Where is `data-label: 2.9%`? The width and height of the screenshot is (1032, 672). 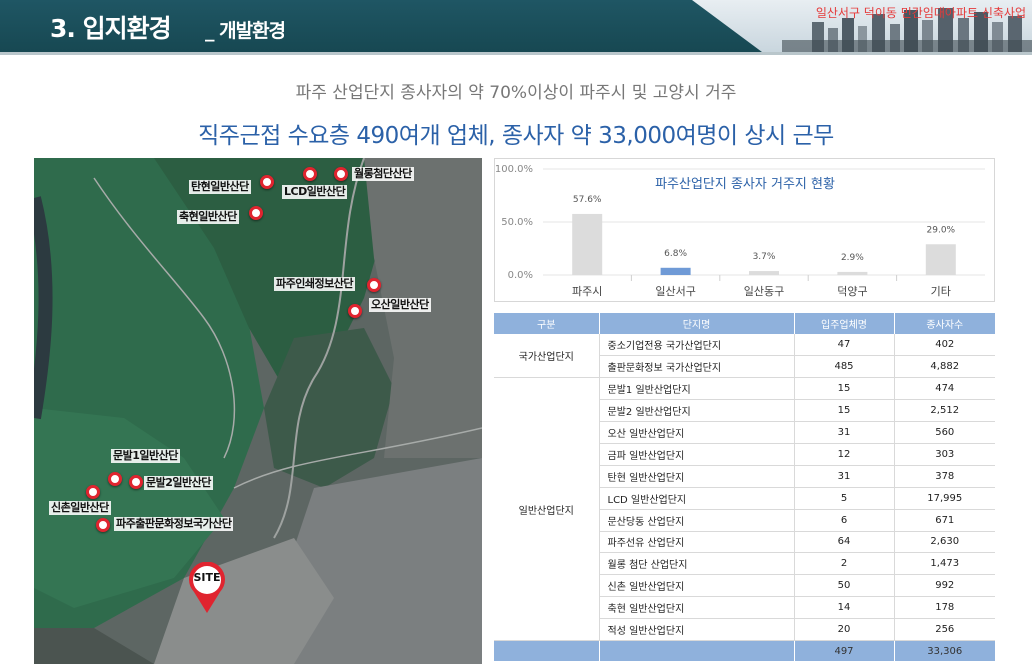 data-label: 2.9% is located at coordinates (852, 258).